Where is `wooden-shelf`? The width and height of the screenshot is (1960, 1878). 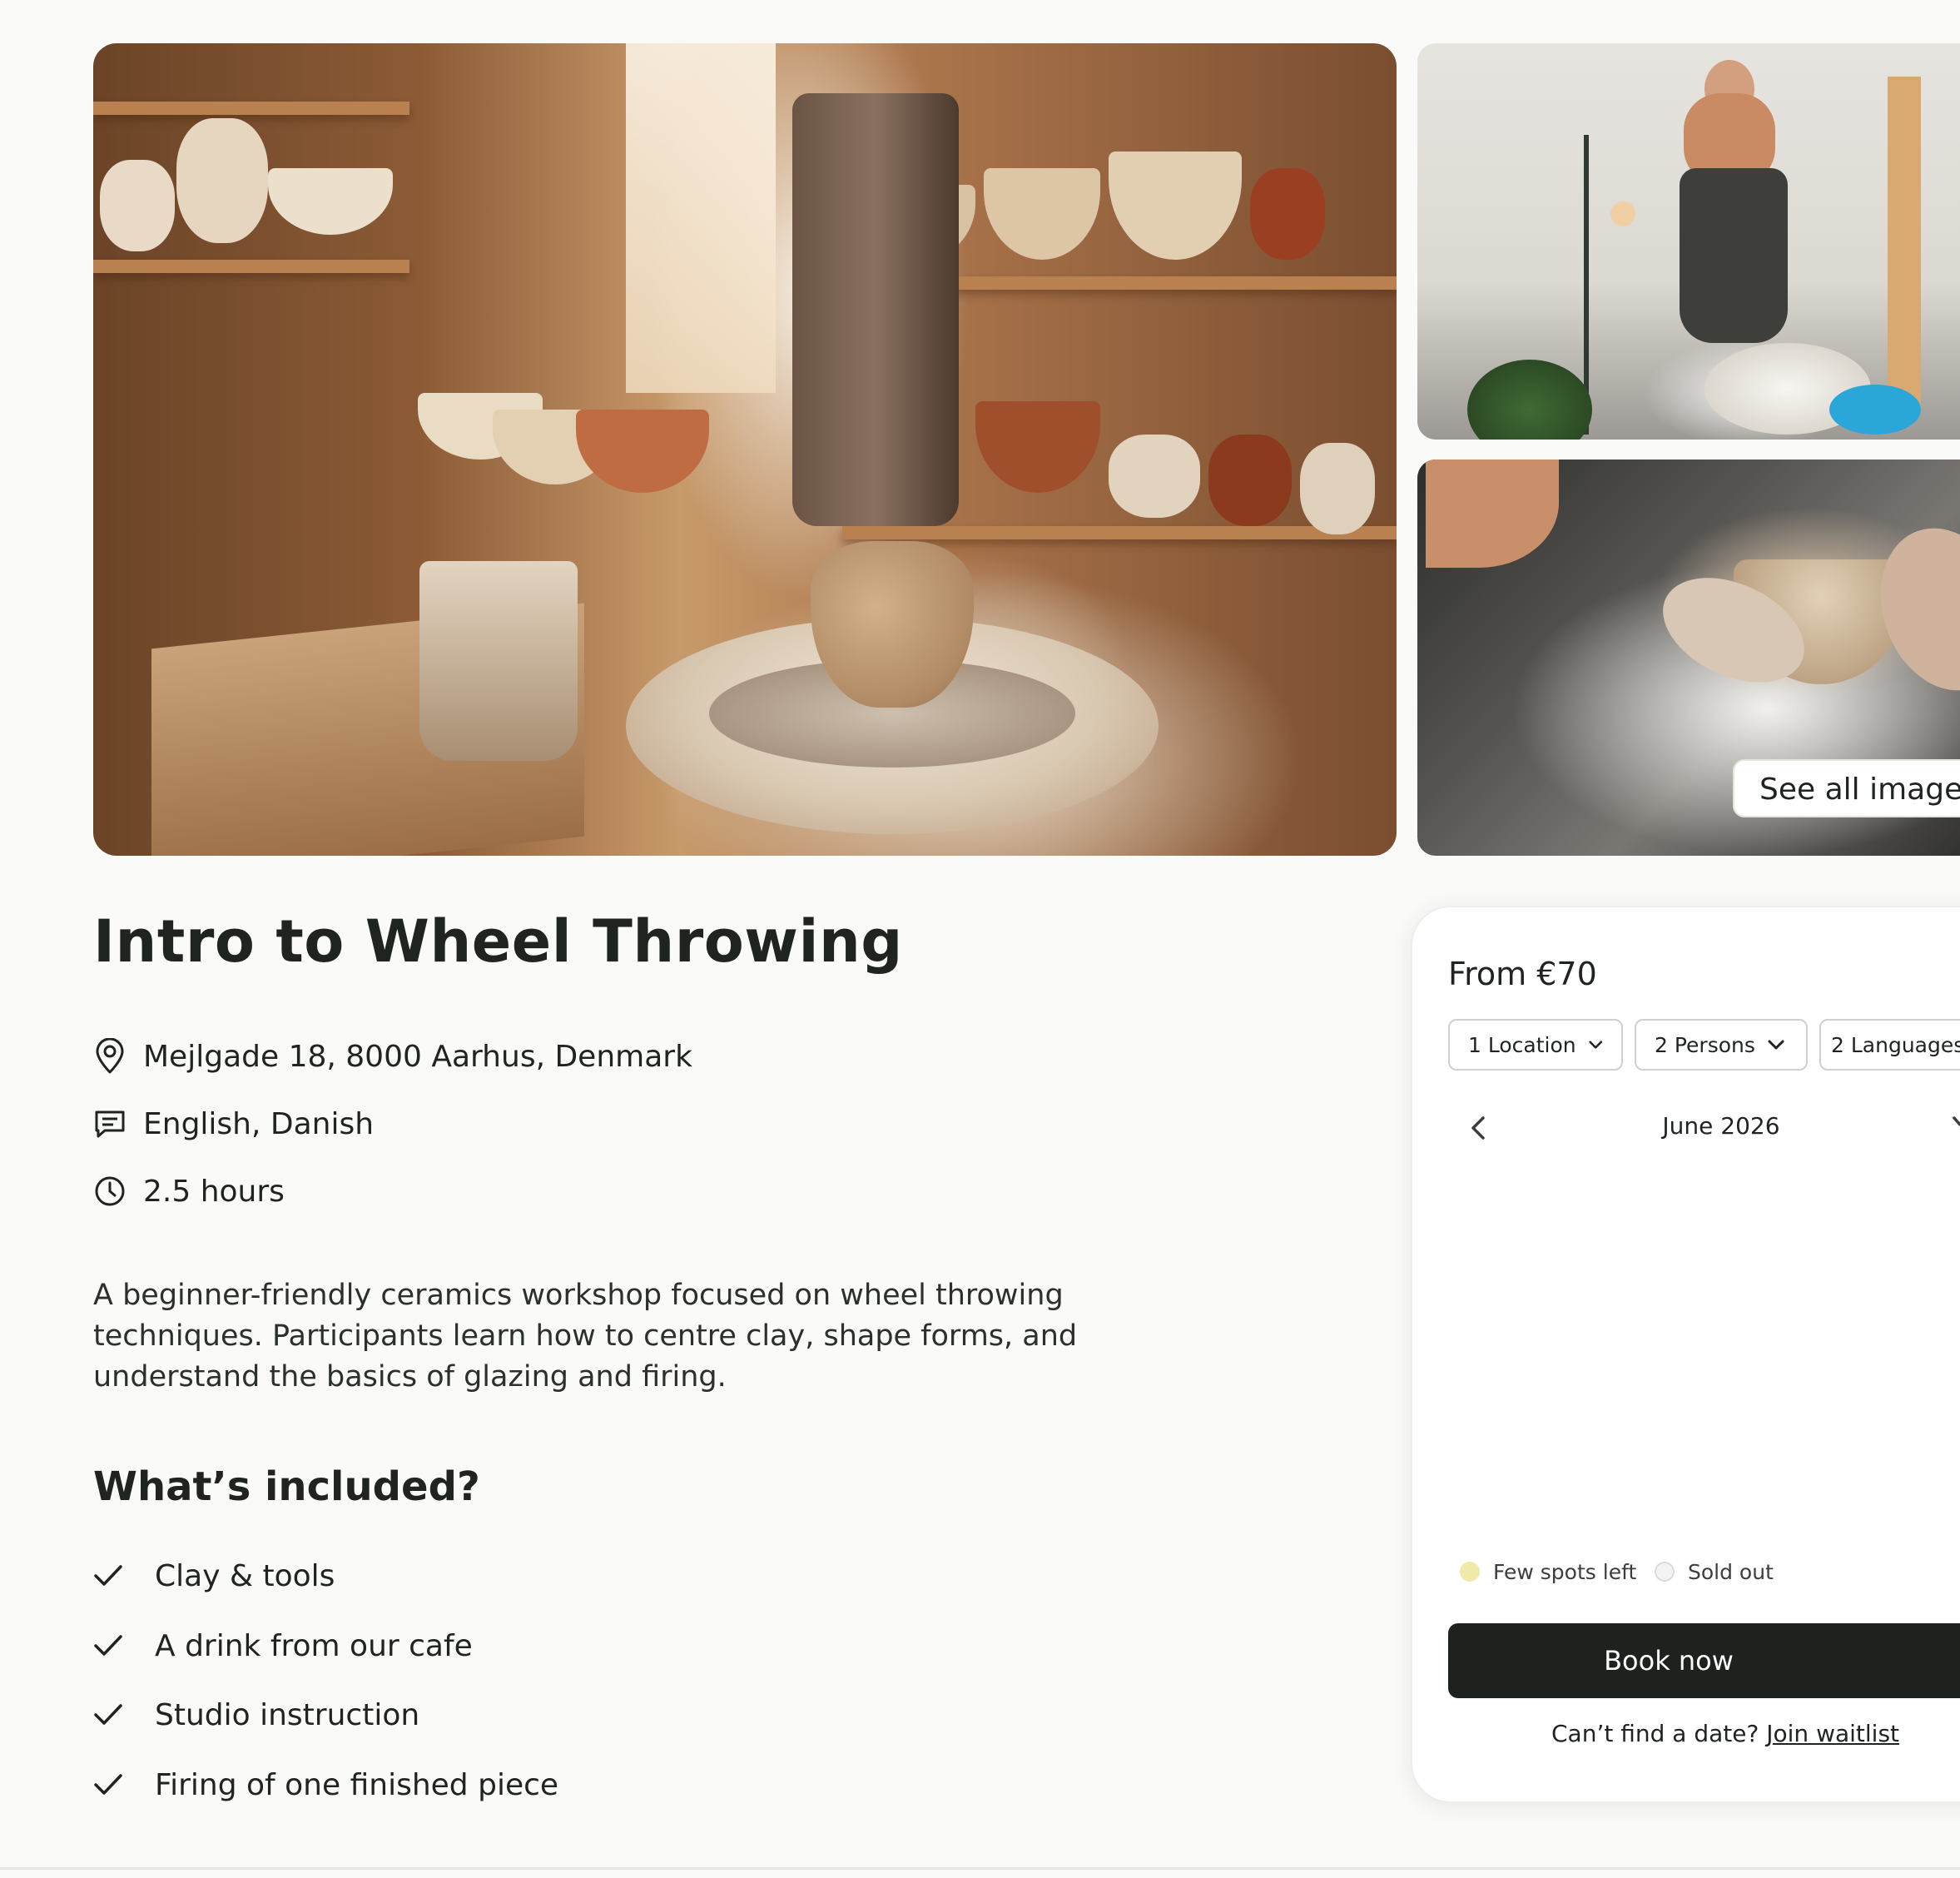 wooden-shelf is located at coordinates (1904, 244).